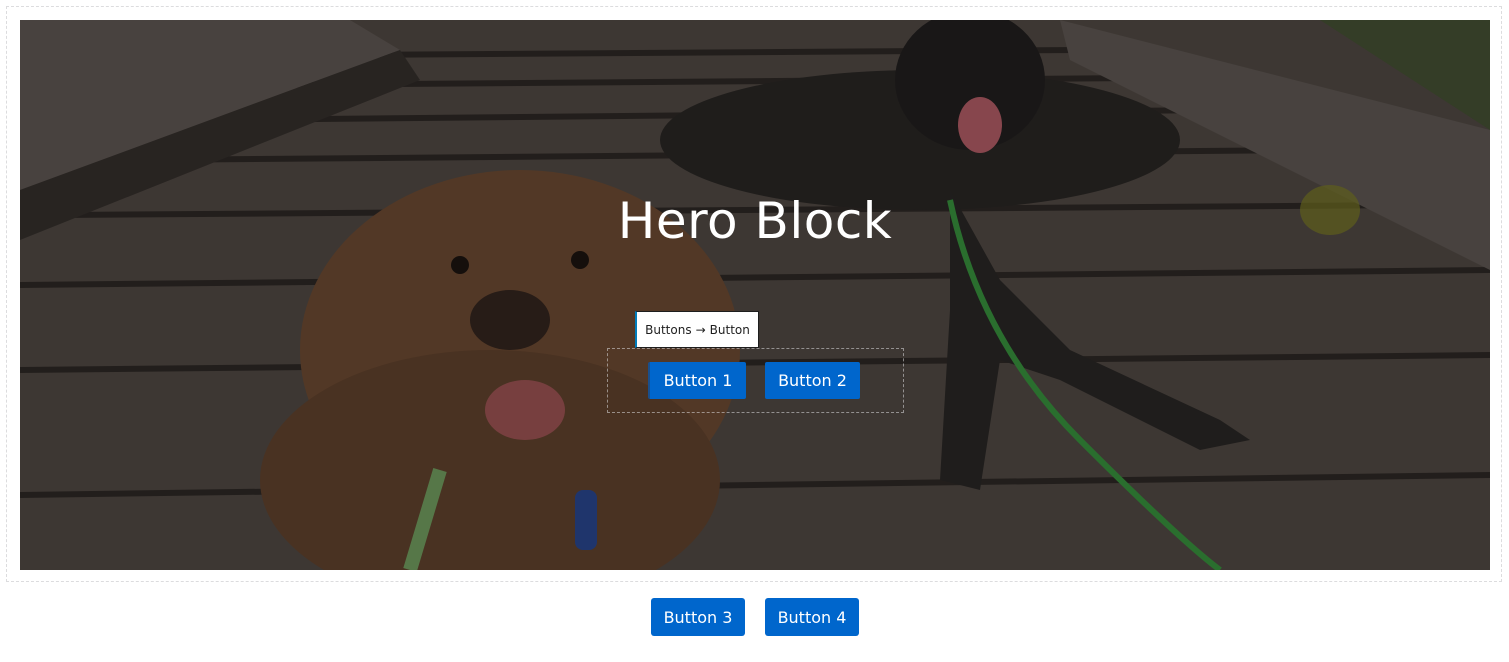 This screenshot has height=662, width=1509. What do you see at coordinates (812, 380) in the screenshot?
I see `button-2: Button 2` at bounding box center [812, 380].